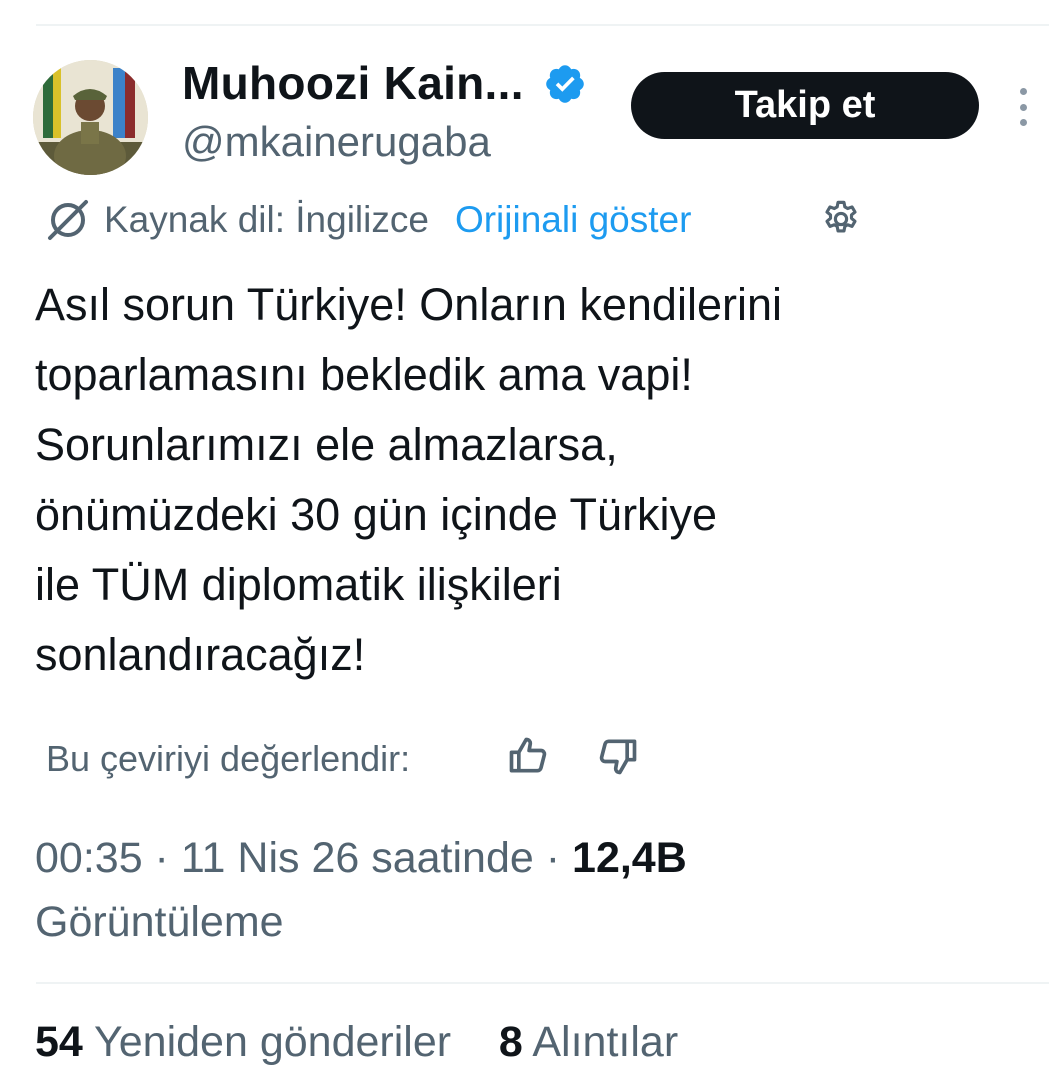 This screenshot has width=1049, height=1067. I want to click on views-label: Görüntüleme, so click(159, 922).